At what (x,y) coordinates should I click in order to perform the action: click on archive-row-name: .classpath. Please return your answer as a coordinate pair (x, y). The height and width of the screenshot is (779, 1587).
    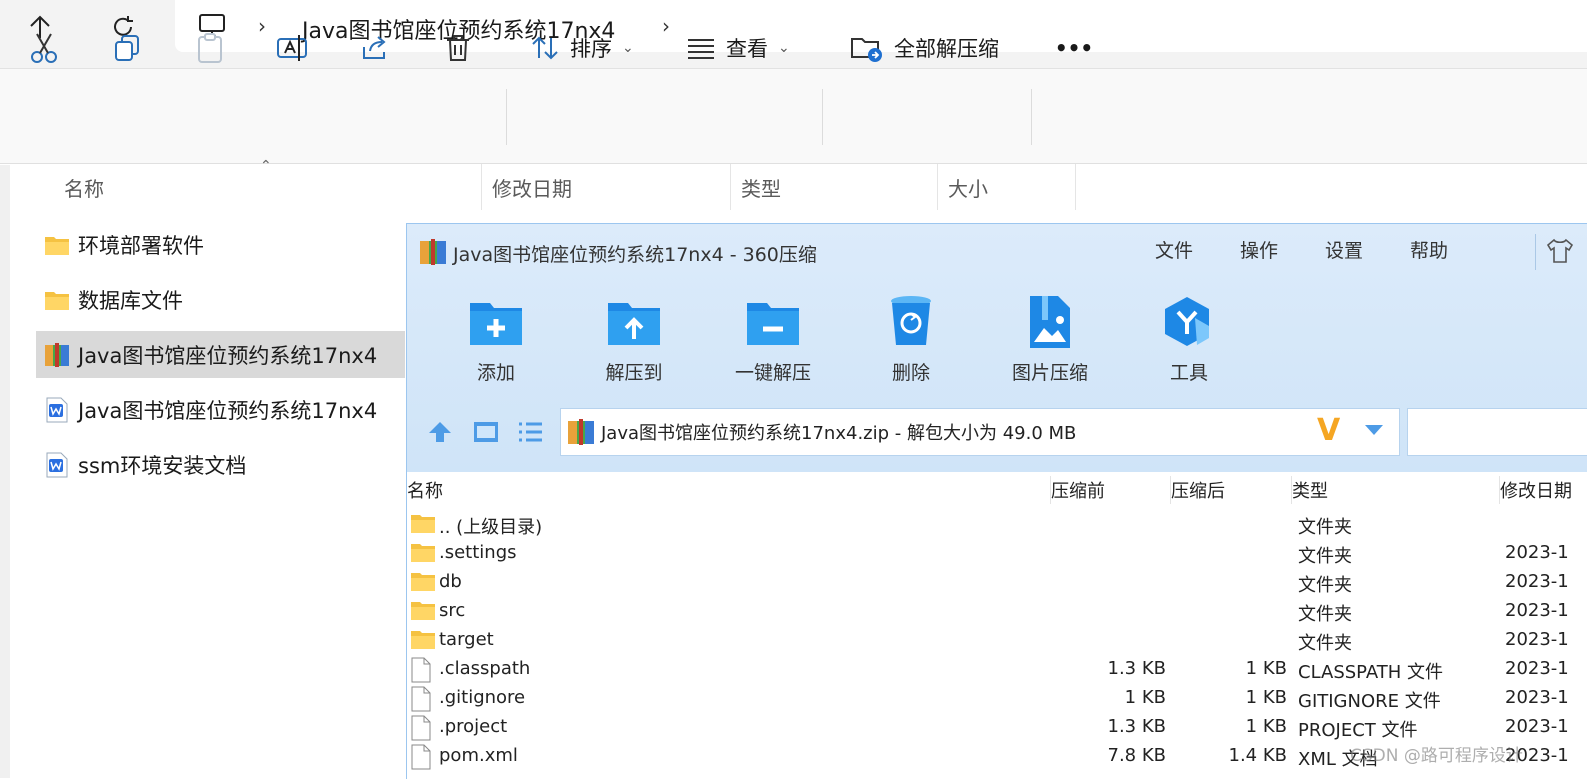
    Looking at the image, I should click on (485, 668).